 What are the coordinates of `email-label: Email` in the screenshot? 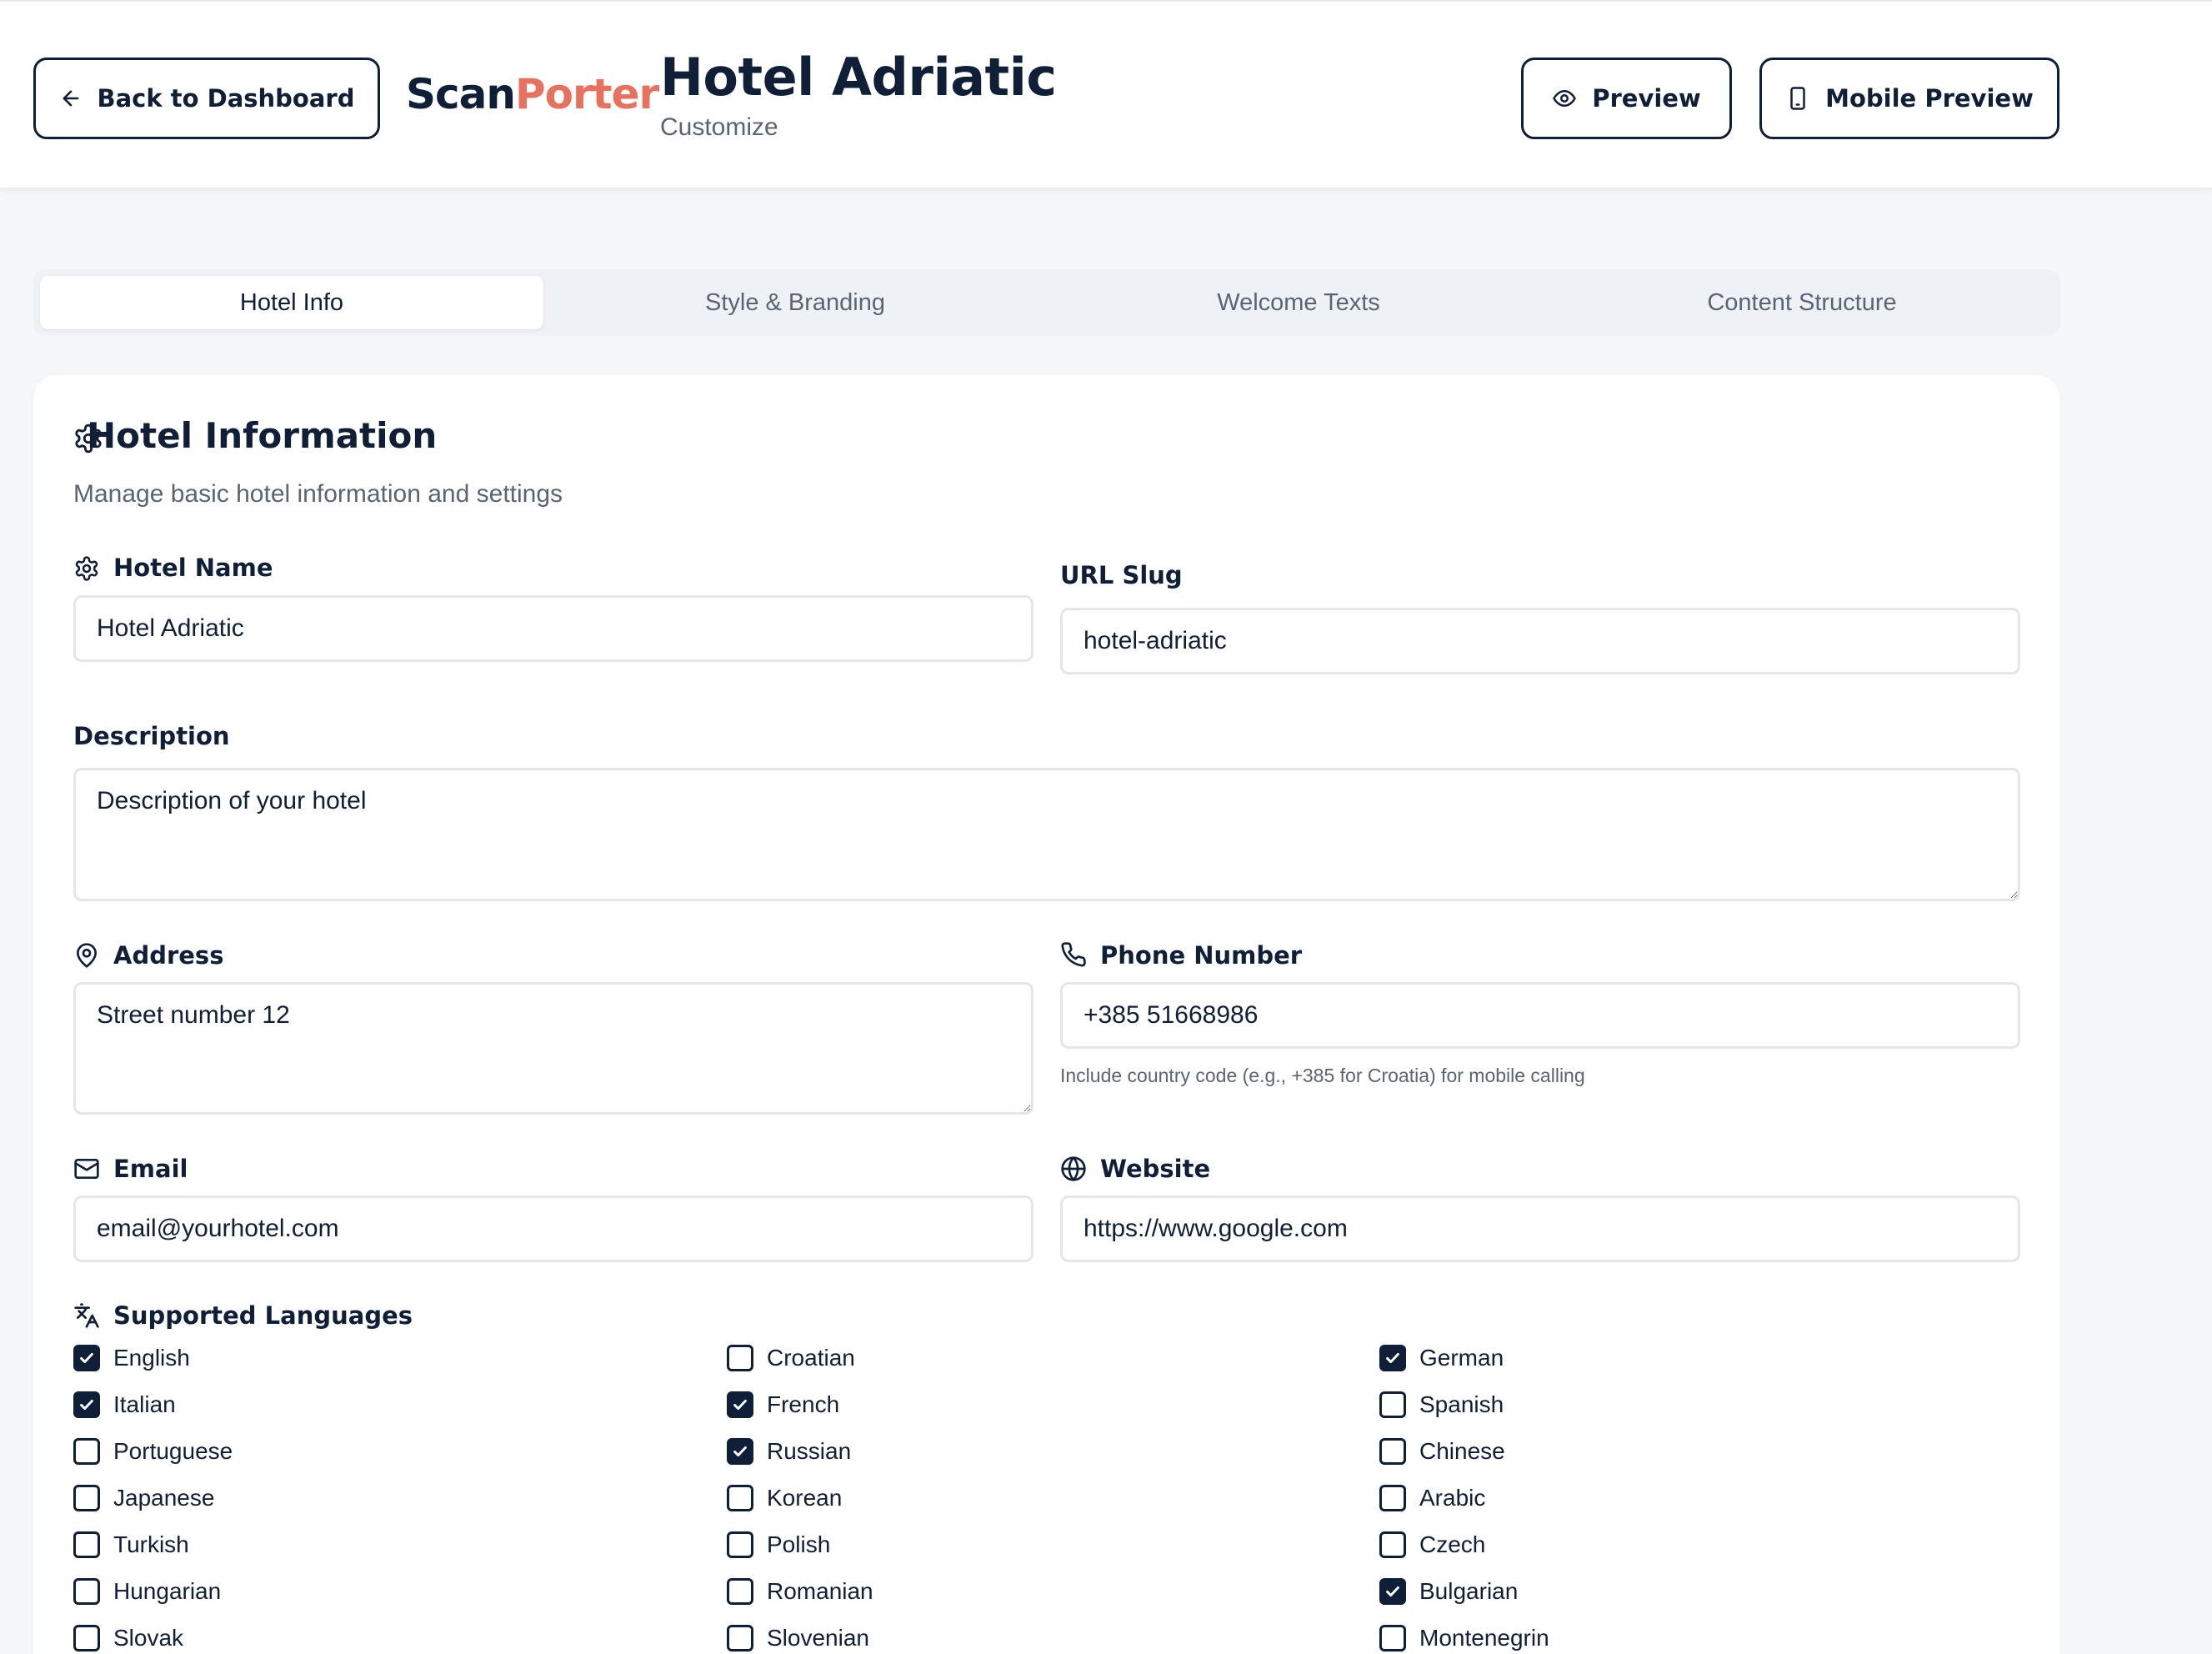 It's located at (150, 1169).